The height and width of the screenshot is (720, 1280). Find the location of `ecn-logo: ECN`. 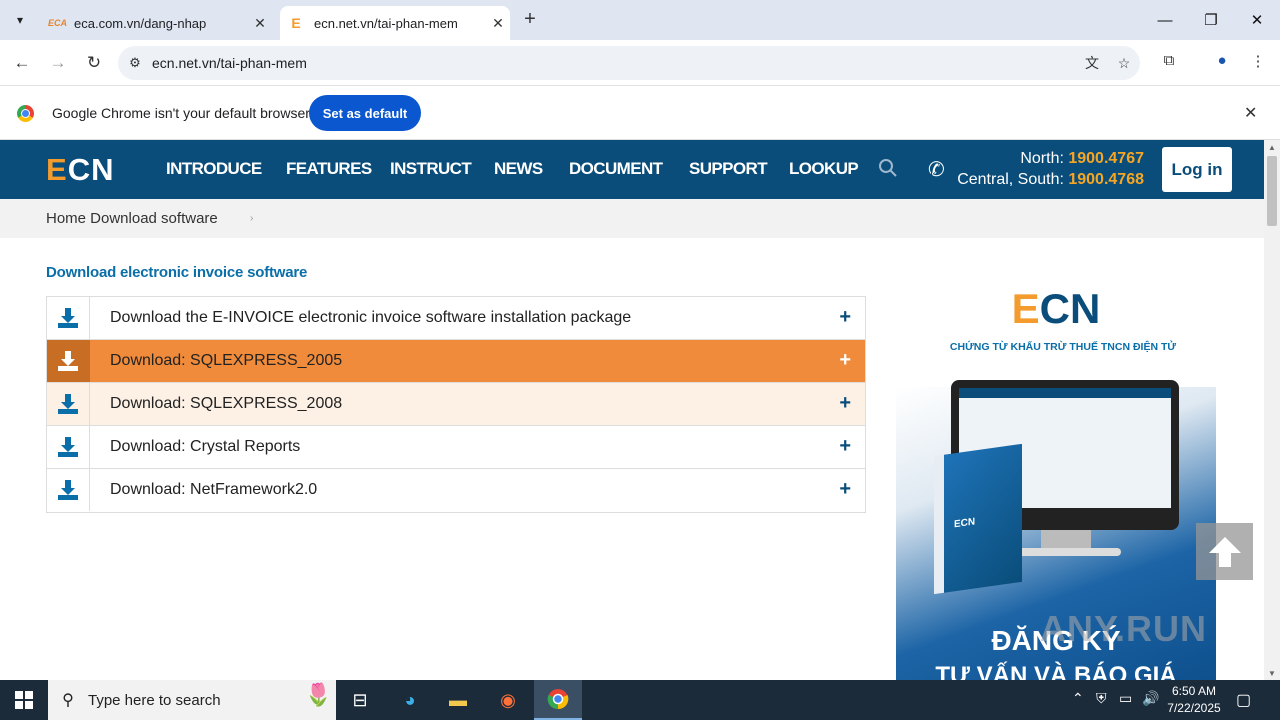

ecn-logo: ECN is located at coordinates (80, 170).